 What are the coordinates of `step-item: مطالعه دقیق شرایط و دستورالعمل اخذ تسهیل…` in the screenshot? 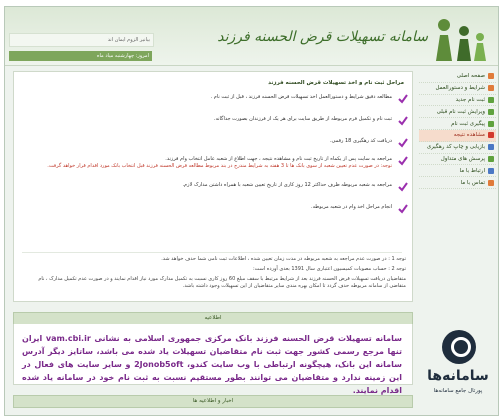 It's located at (217, 99).